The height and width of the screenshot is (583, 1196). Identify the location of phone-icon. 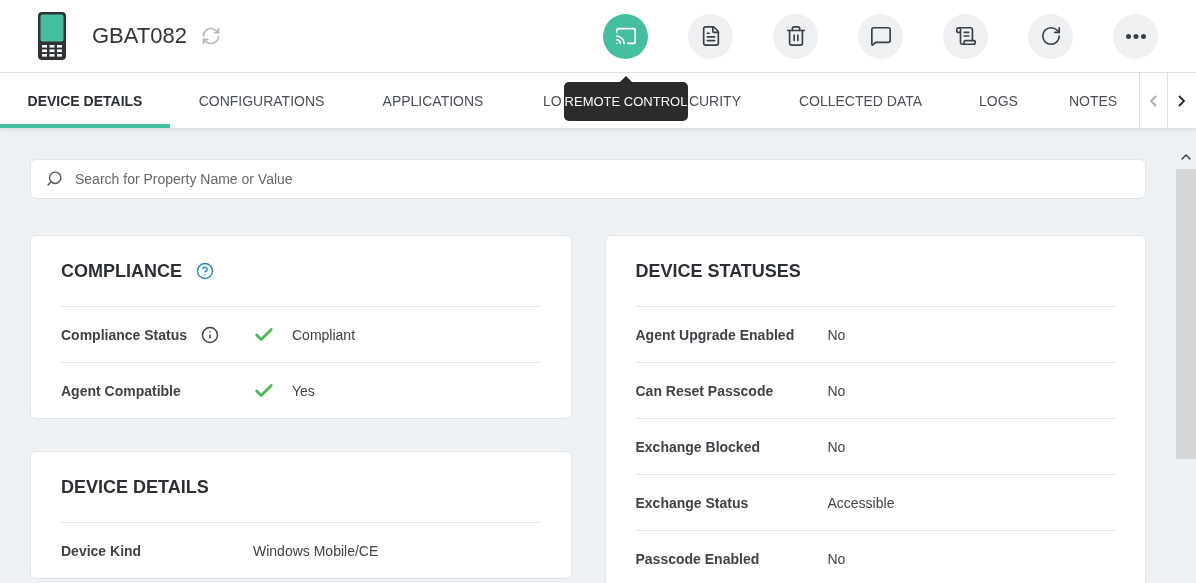
(52, 36).